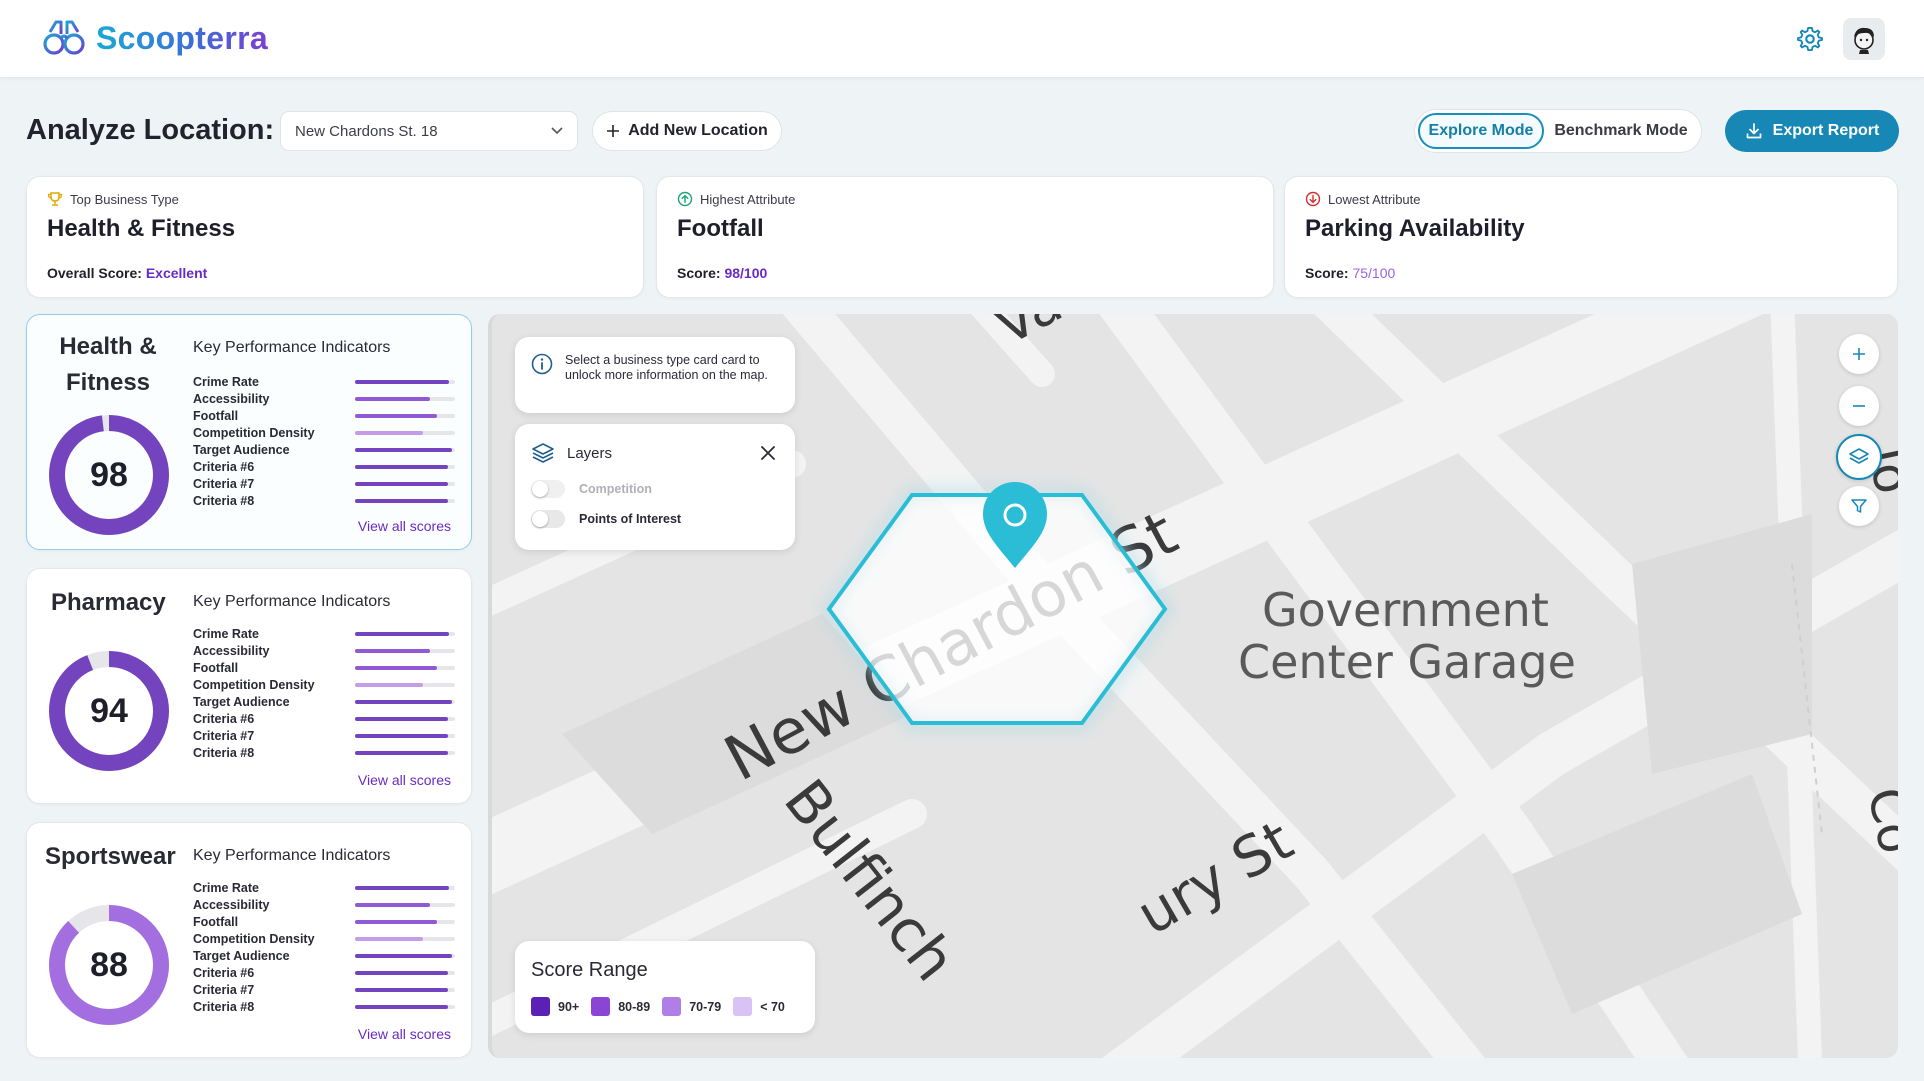 The image size is (1924, 1081). What do you see at coordinates (1415, 228) in the screenshot?
I see `lowest-attribute-value: Parking Availability` at bounding box center [1415, 228].